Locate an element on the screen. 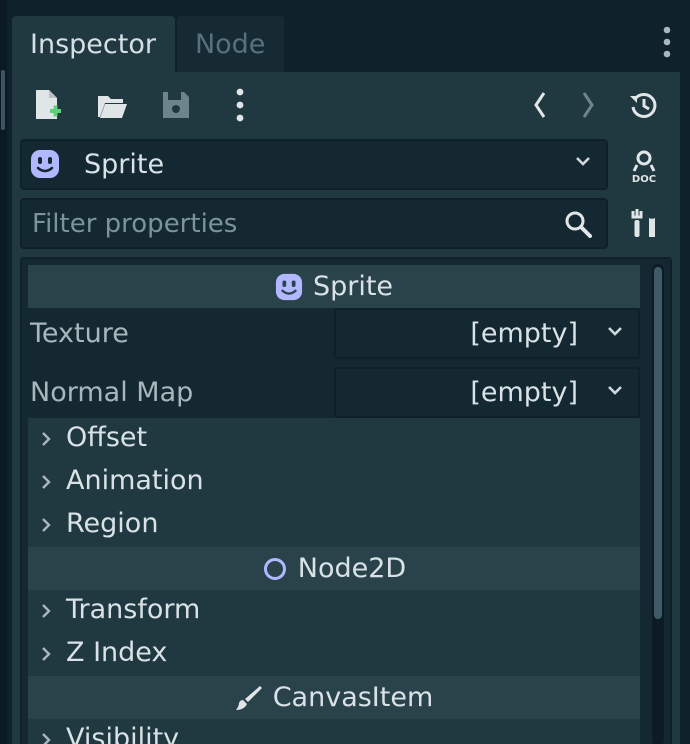  tab-node: Node is located at coordinates (230, 44).